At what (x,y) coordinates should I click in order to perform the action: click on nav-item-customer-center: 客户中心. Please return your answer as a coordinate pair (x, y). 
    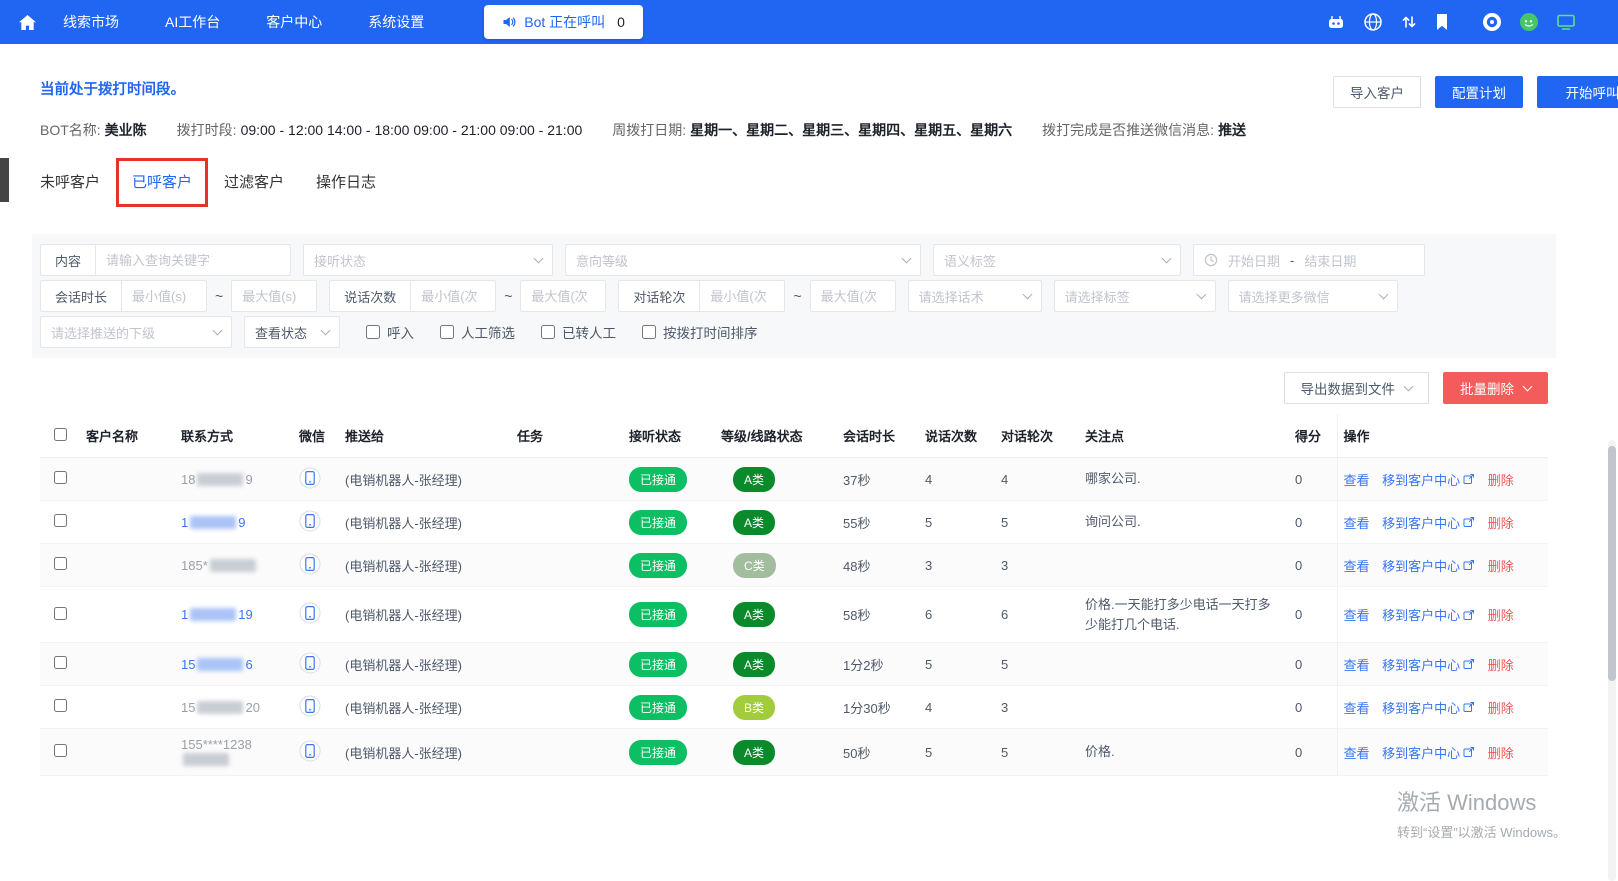
    Looking at the image, I should click on (294, 22).